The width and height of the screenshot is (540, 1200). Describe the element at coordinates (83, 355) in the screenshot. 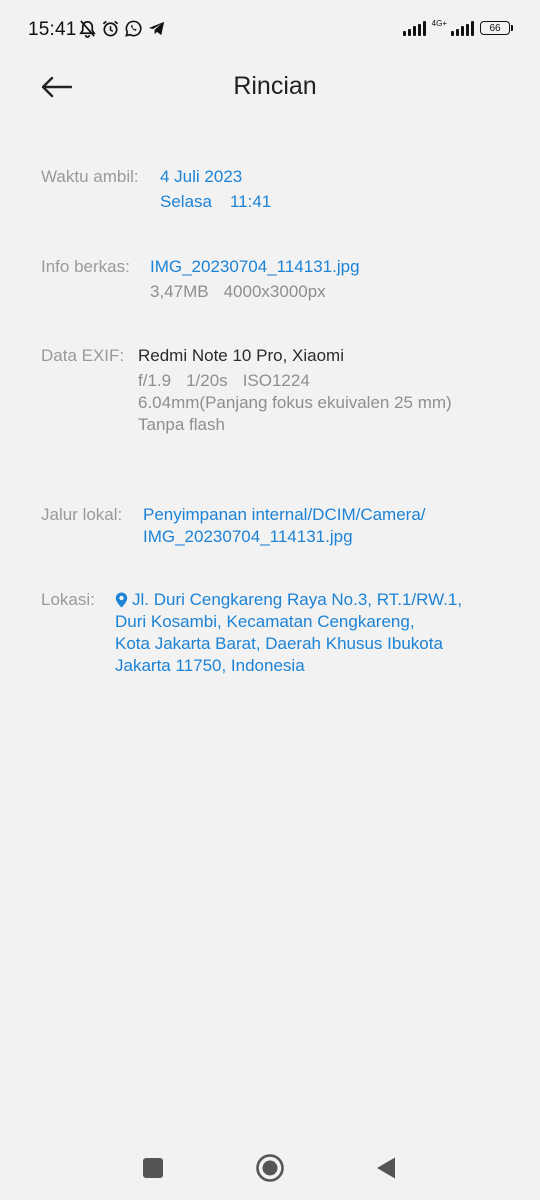

I see `exif-label: Data EXIF:` at that location.